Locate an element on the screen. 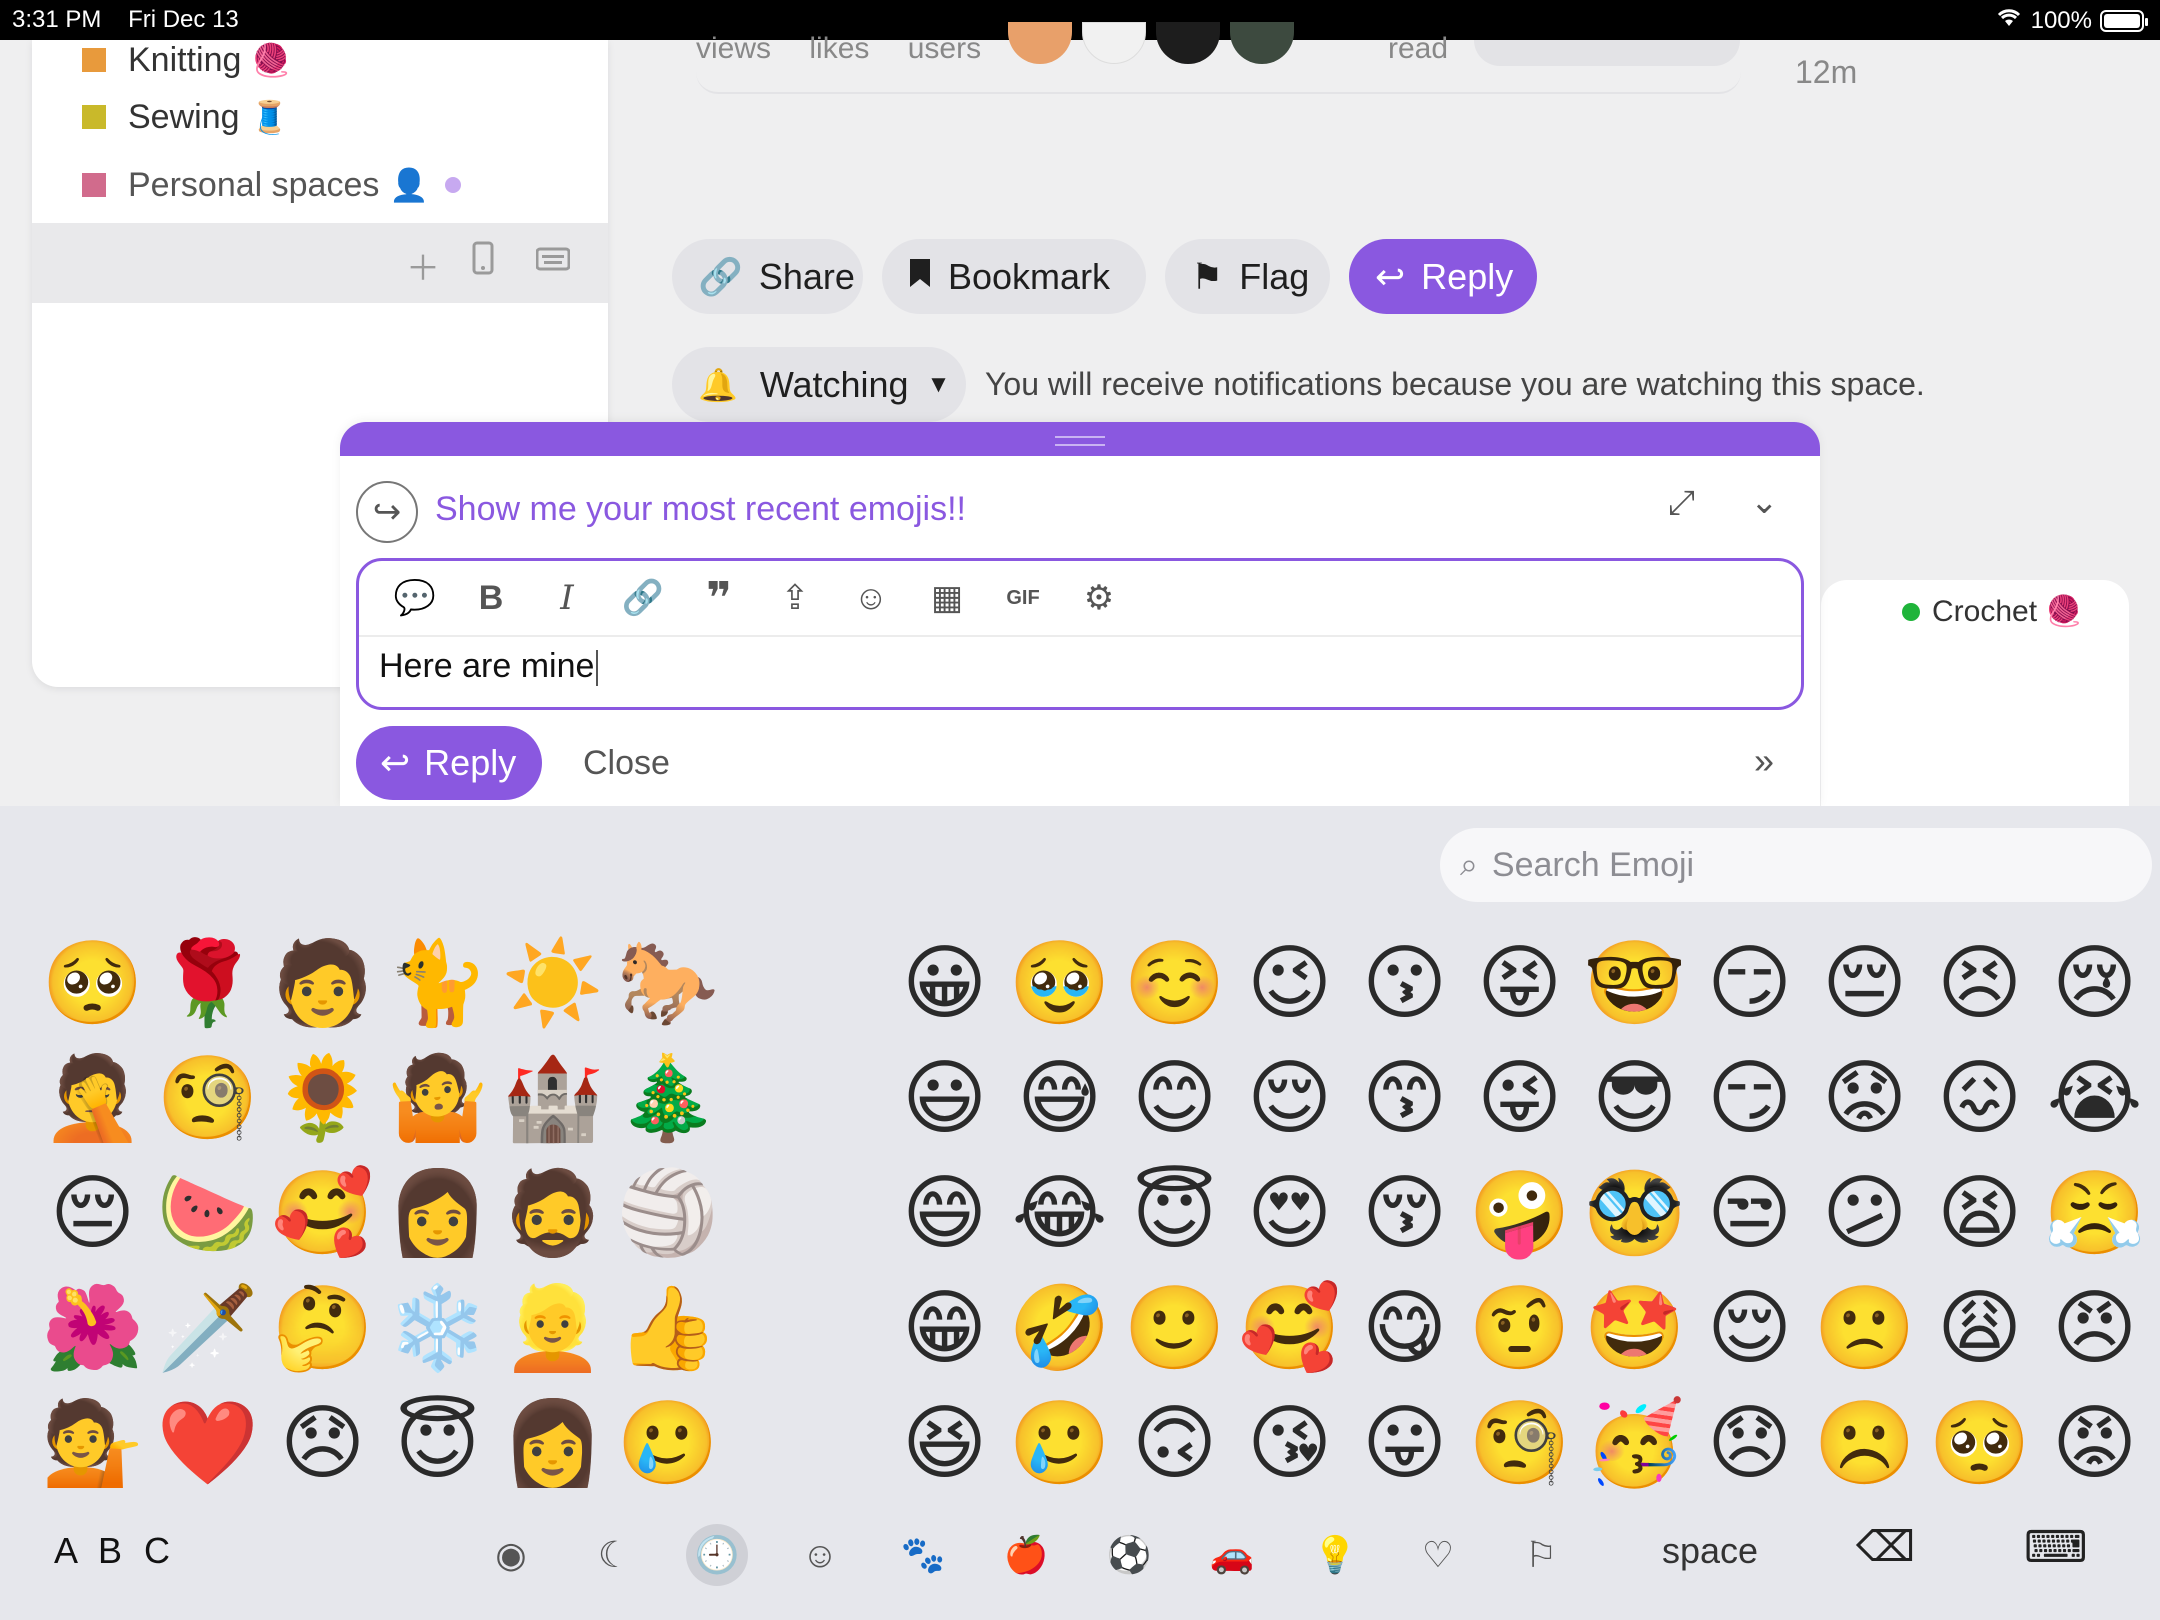 Image resolution: width=2160 pixels, height=1620 pixels. flag-button: ⚑ Flag is located at coordinates (1247, 276).